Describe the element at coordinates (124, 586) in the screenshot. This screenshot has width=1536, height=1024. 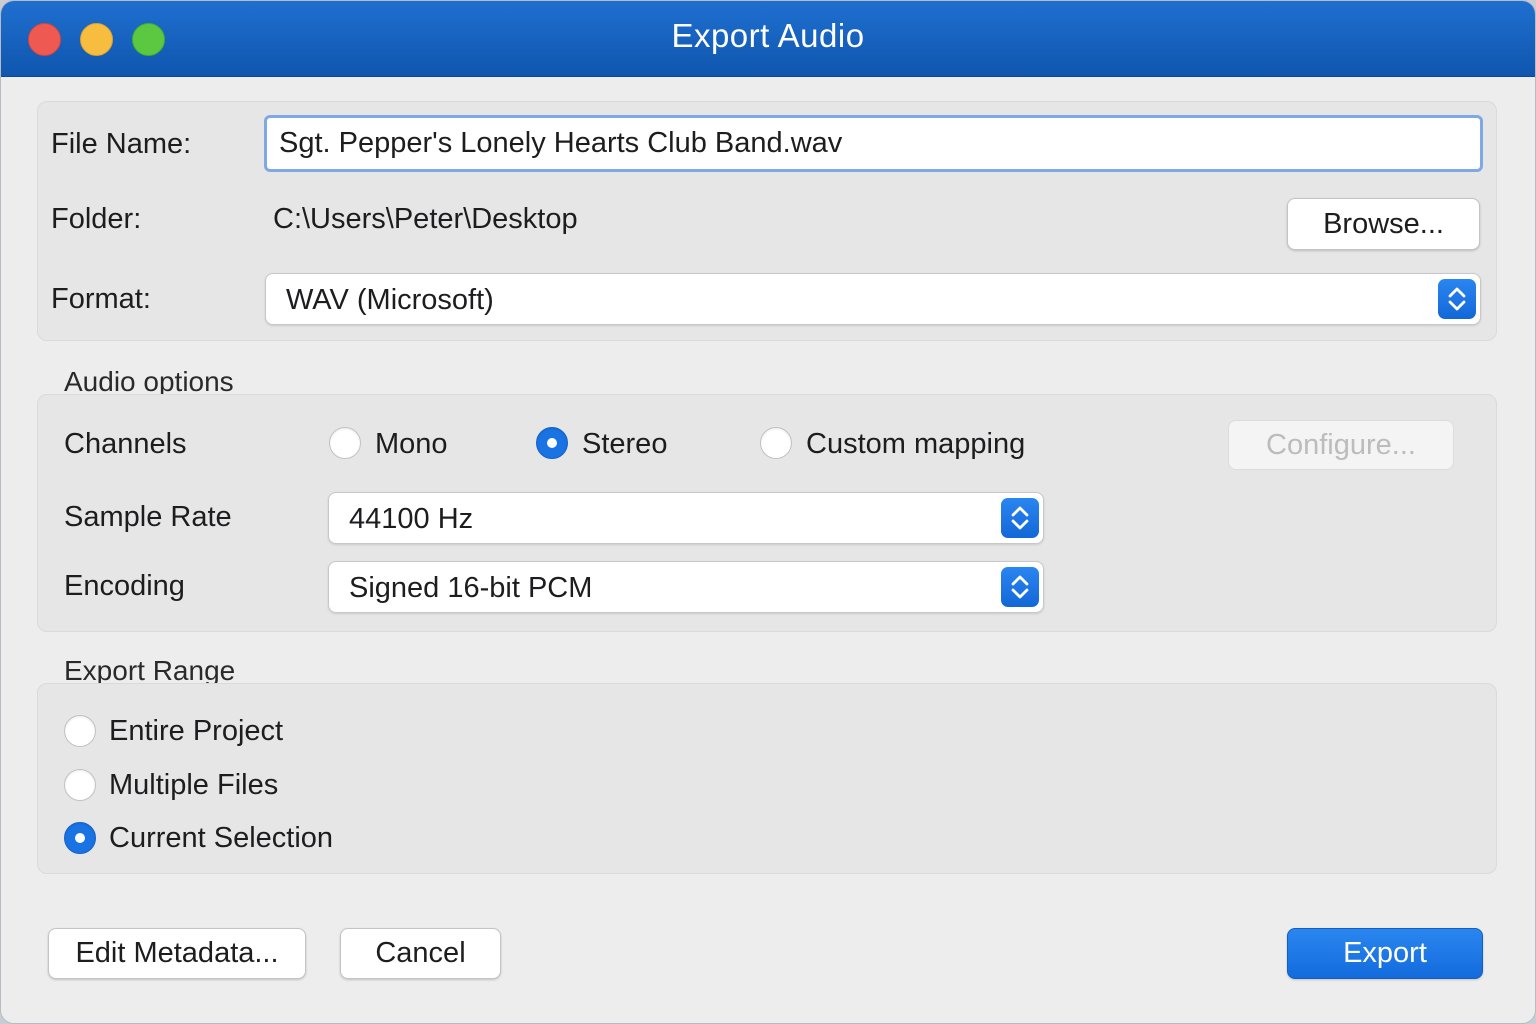
I see `encoding-label: Encoding` at that location.